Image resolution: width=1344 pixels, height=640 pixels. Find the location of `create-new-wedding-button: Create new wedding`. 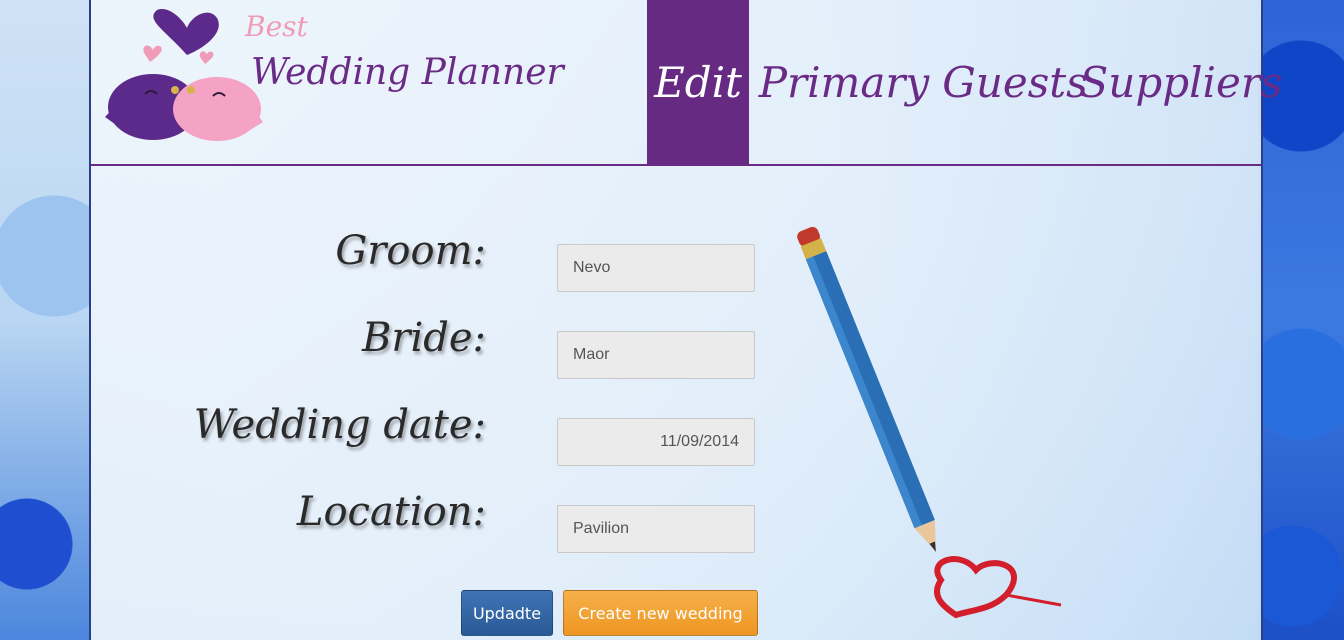

create-new-wedding-button: Create new wedding is located at coordinates (660, 613).